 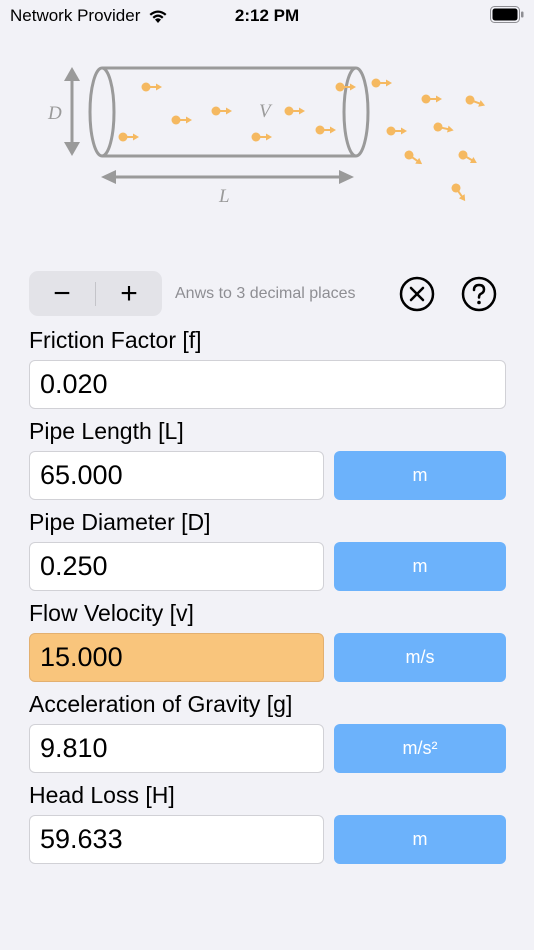 I want to click on help-icon, so click(x=479, y=294).